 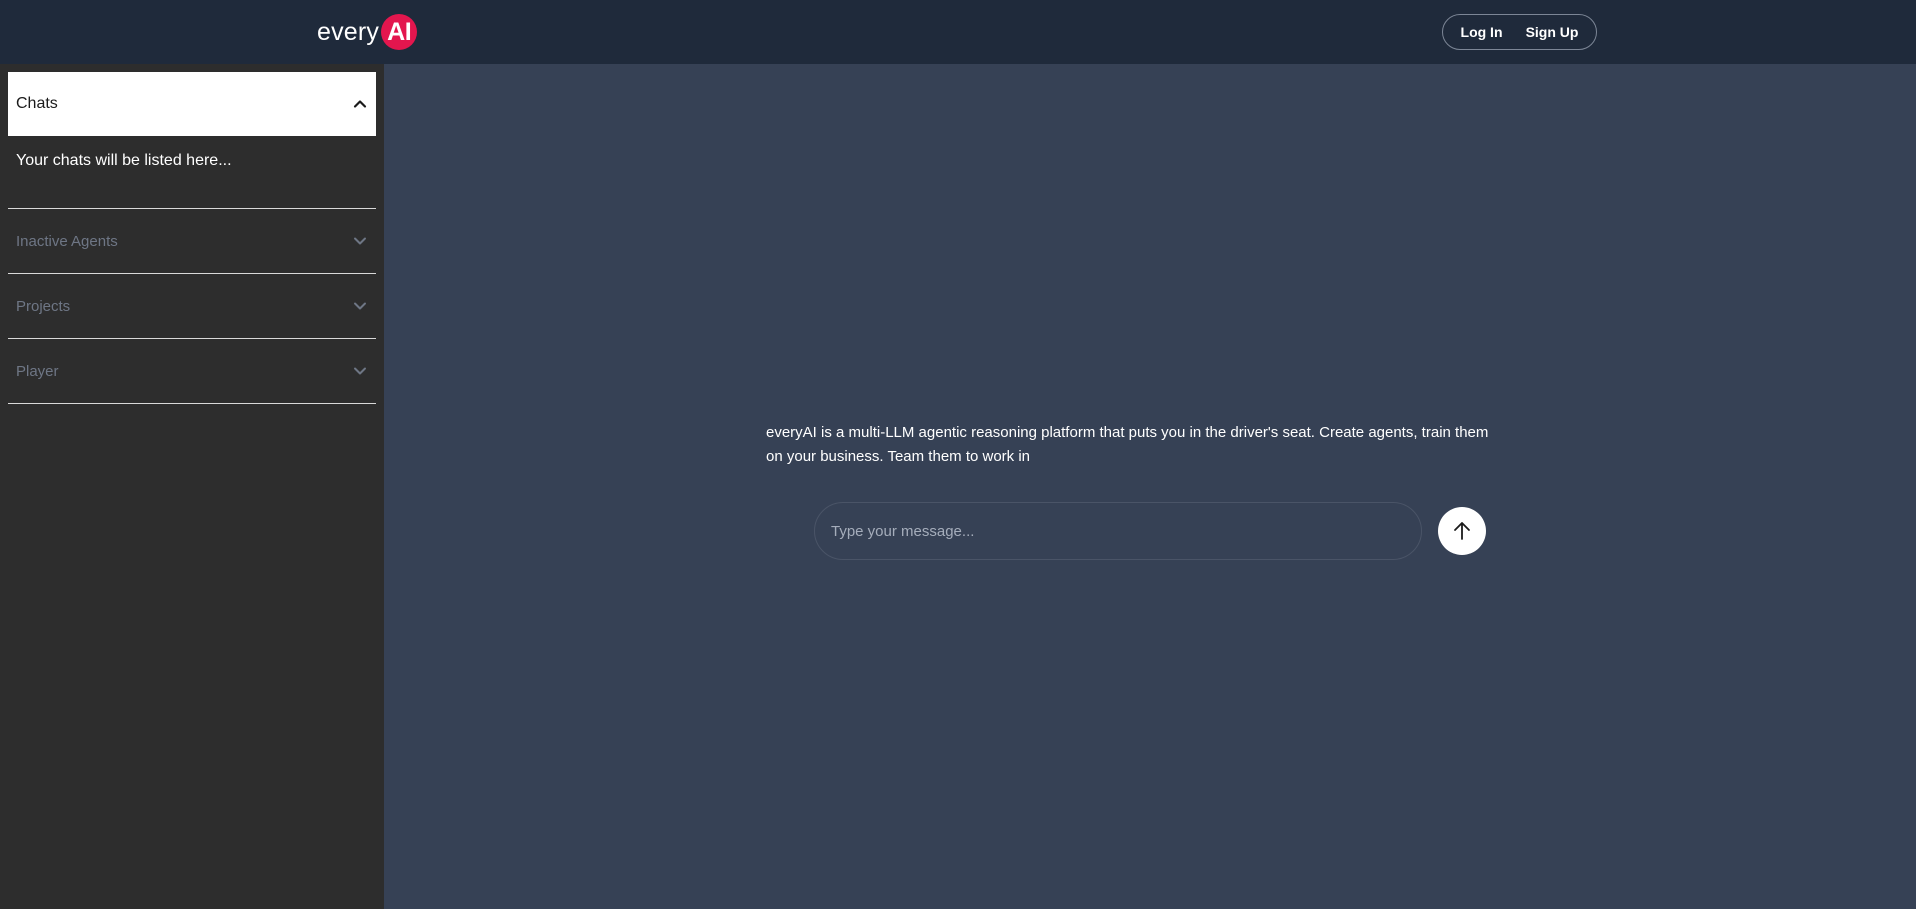 What do you see at coordinates (1482, 32) in the screenshot?
I see `login-button: Log In` at bounding box center [1482, 32].